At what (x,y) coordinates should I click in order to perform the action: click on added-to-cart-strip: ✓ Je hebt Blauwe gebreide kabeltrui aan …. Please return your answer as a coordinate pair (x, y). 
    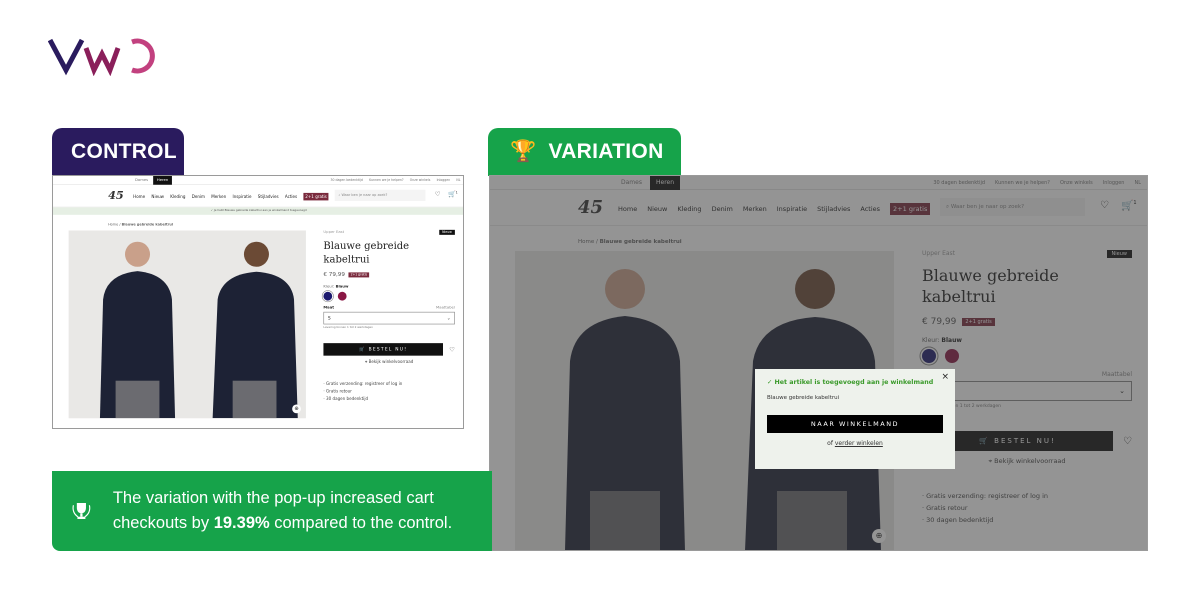
    Looking at the image, I should click on (258, 211).